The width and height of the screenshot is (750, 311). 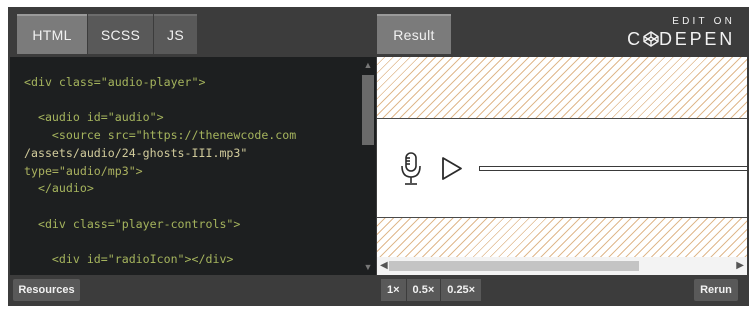 I want to click on zoom-1x-button: 1×, so click(x=393, y=290).